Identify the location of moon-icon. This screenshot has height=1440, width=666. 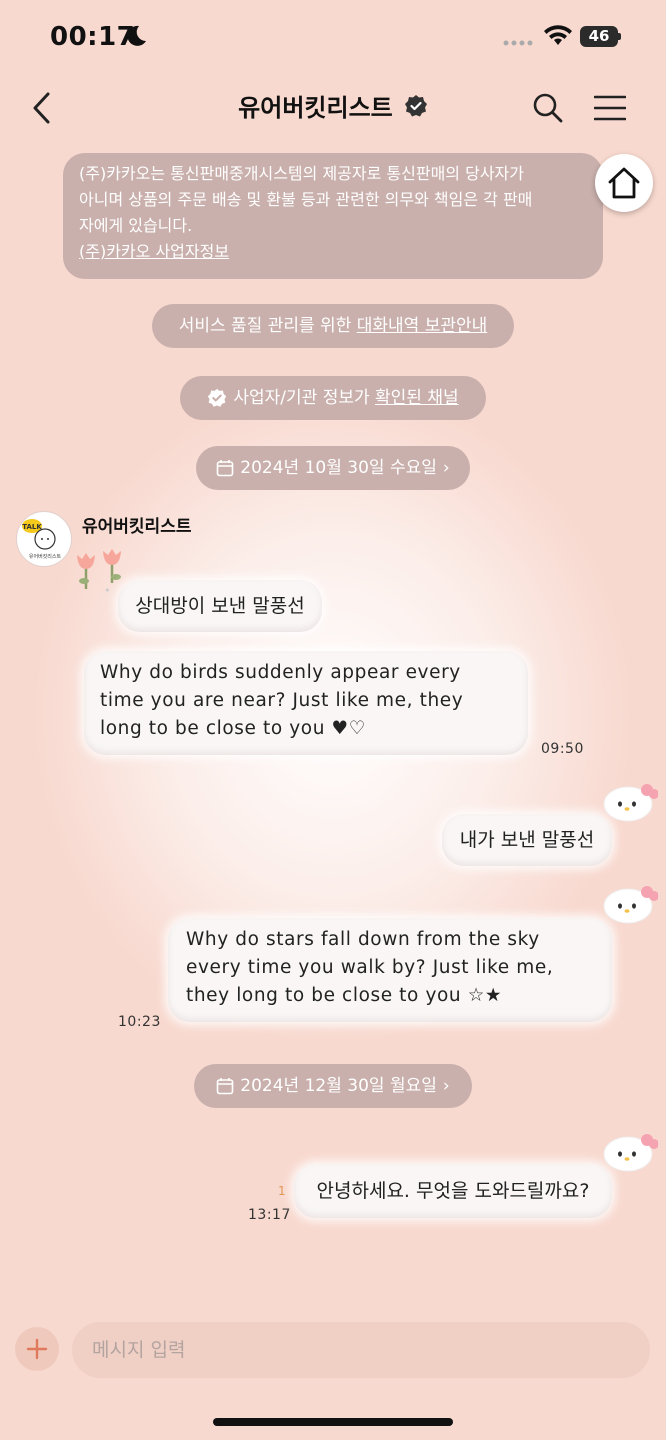
(136, 35).